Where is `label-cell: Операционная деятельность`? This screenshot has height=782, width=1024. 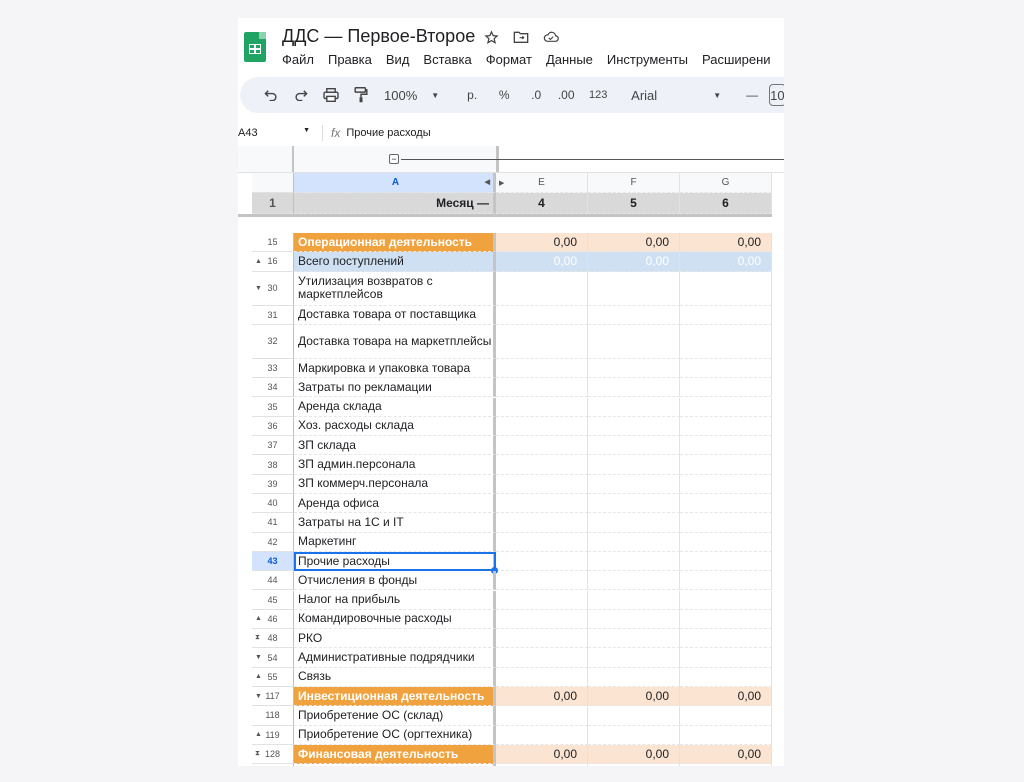 label-cell: Операционная деятельность is located at coordinates (395, 243).